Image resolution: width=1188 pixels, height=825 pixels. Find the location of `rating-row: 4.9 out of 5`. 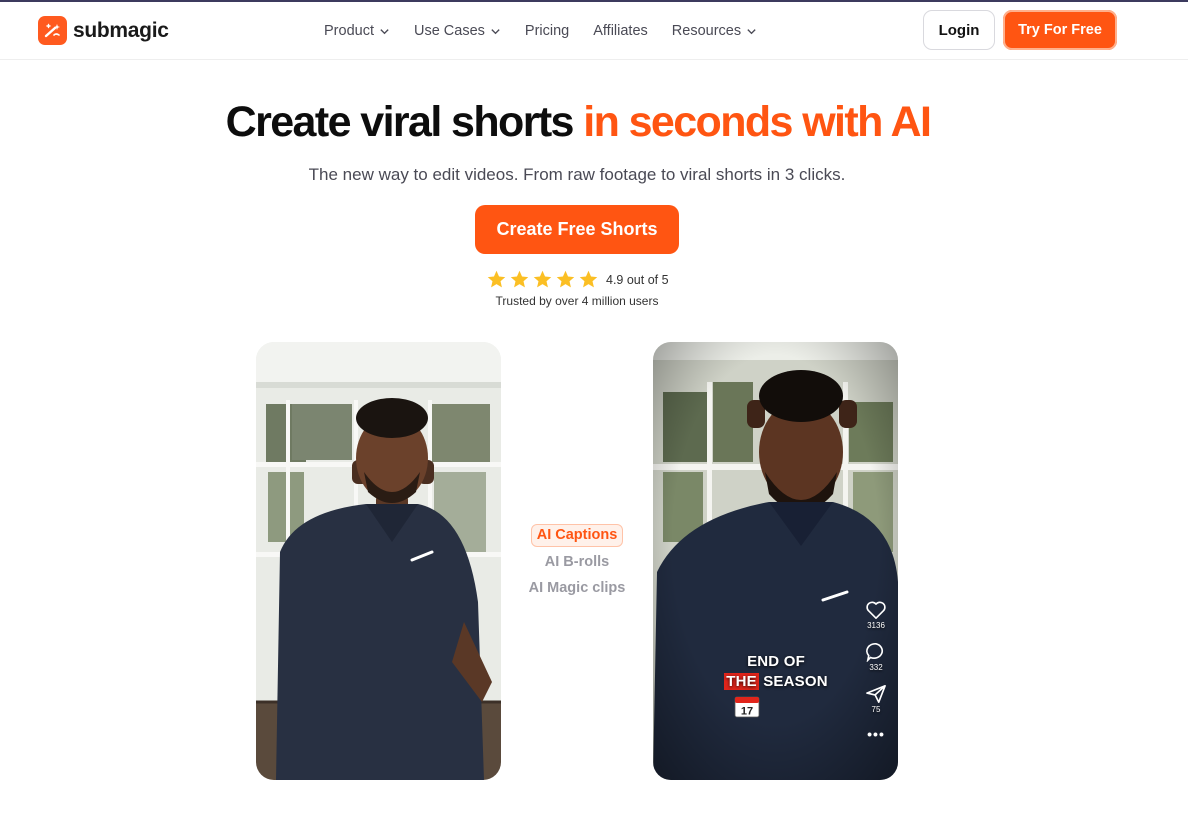

rating-row: 4.9 out of 5 is located at coordinates (577, 279).